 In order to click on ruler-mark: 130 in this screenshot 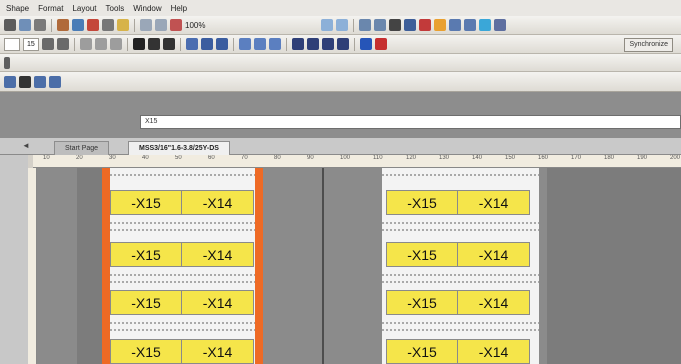, I will do `click(444, 158)`.